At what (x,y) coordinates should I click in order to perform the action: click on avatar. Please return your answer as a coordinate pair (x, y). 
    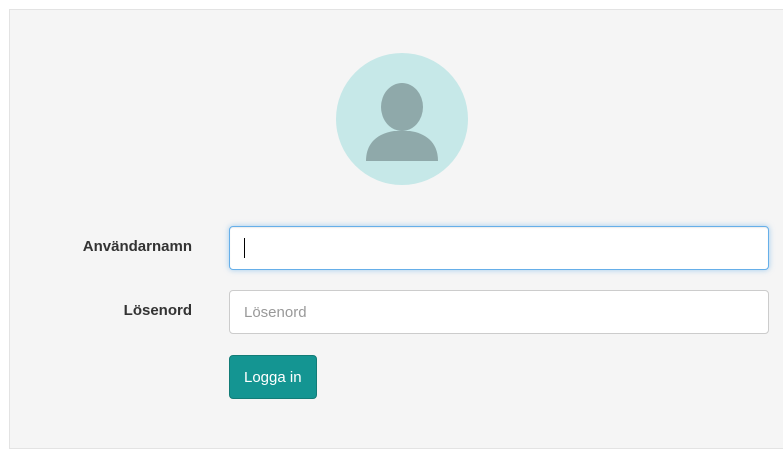
    Looking at the image, I should click on (402, 119).